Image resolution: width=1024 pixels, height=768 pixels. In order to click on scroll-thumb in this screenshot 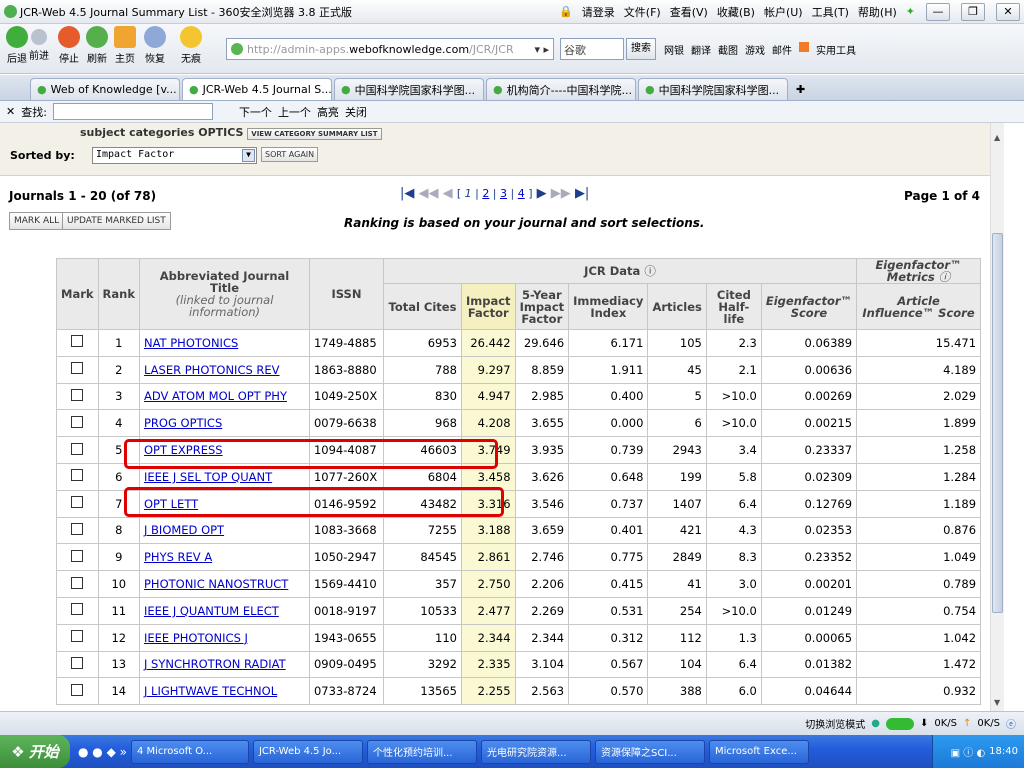, I will do `click(997, 423)`.